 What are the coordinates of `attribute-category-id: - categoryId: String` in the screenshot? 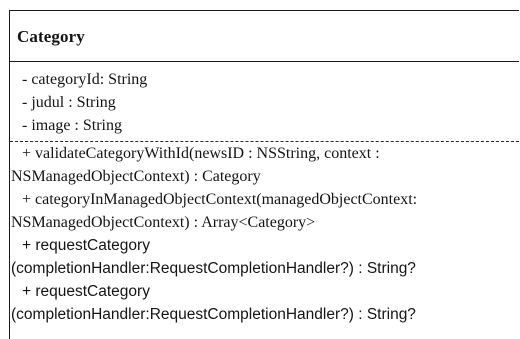 It's located at (85, 79).